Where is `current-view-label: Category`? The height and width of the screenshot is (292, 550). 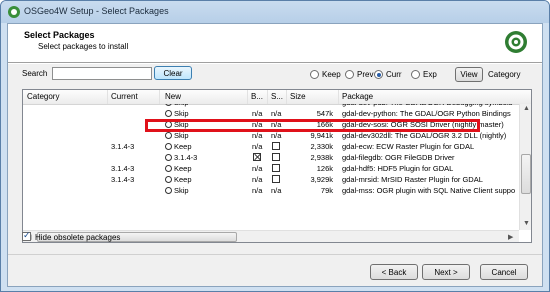 current-view-label: Category is located at coordinates (504, 74).